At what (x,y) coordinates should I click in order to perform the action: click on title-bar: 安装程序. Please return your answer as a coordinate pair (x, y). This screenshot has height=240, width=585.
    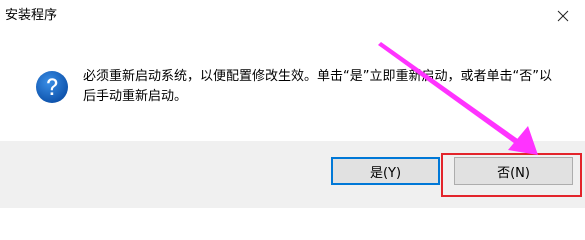
    Looking at the image, I should click on (292, 17).